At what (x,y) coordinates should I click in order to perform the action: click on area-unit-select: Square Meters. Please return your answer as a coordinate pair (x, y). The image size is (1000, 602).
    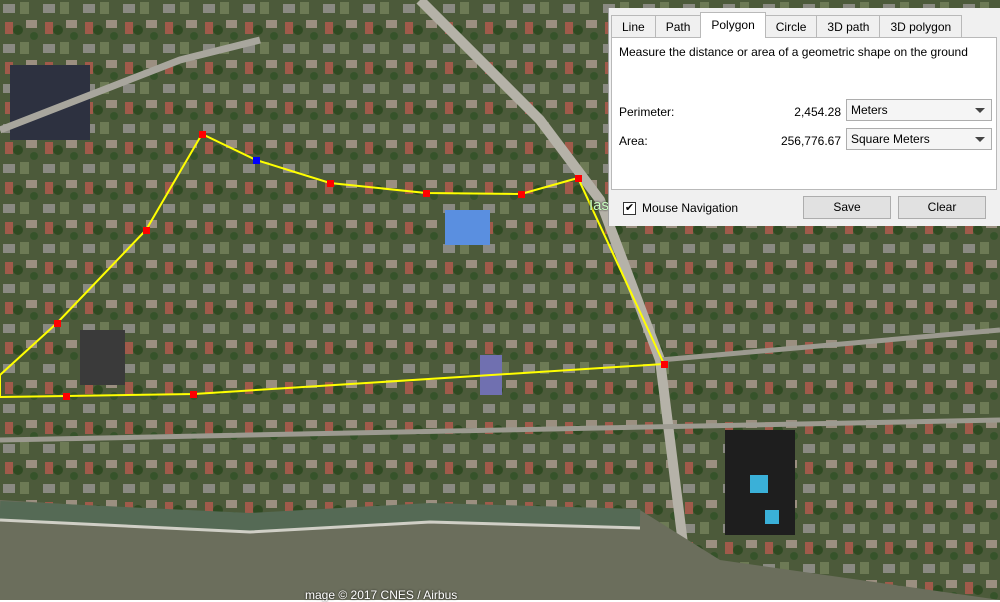
    Looking at the image, I should click on (919, 139).